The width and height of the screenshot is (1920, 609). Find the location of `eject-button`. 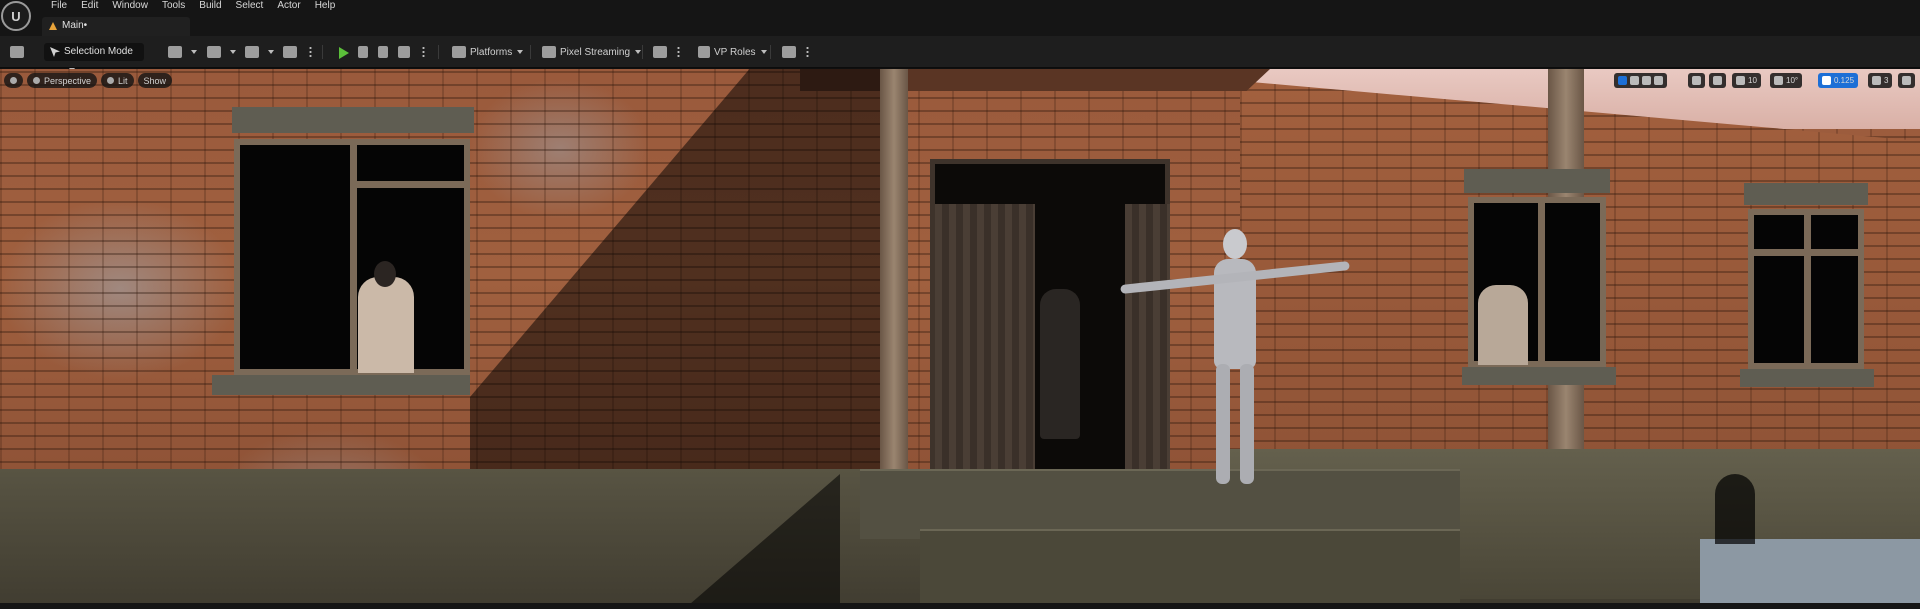

eject-button is located at coordinates (406, 52).